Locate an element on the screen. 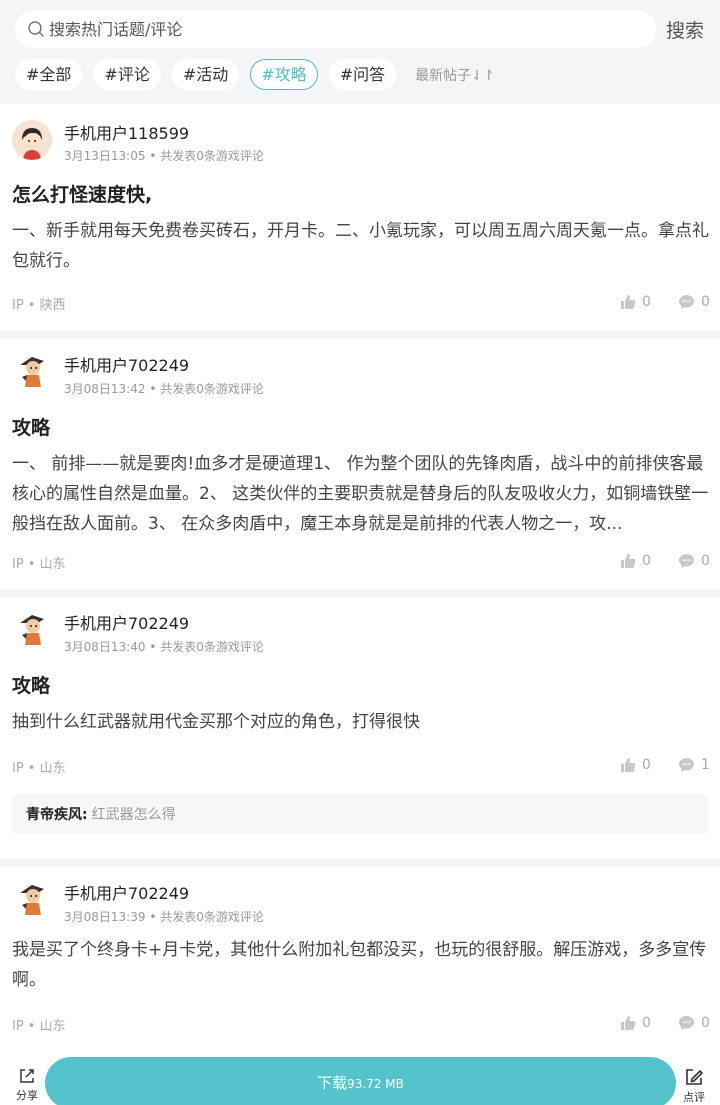  post-meta: 3月13日13:05 • 共发表0条游戏评论 is located at coordinates (164, 155).